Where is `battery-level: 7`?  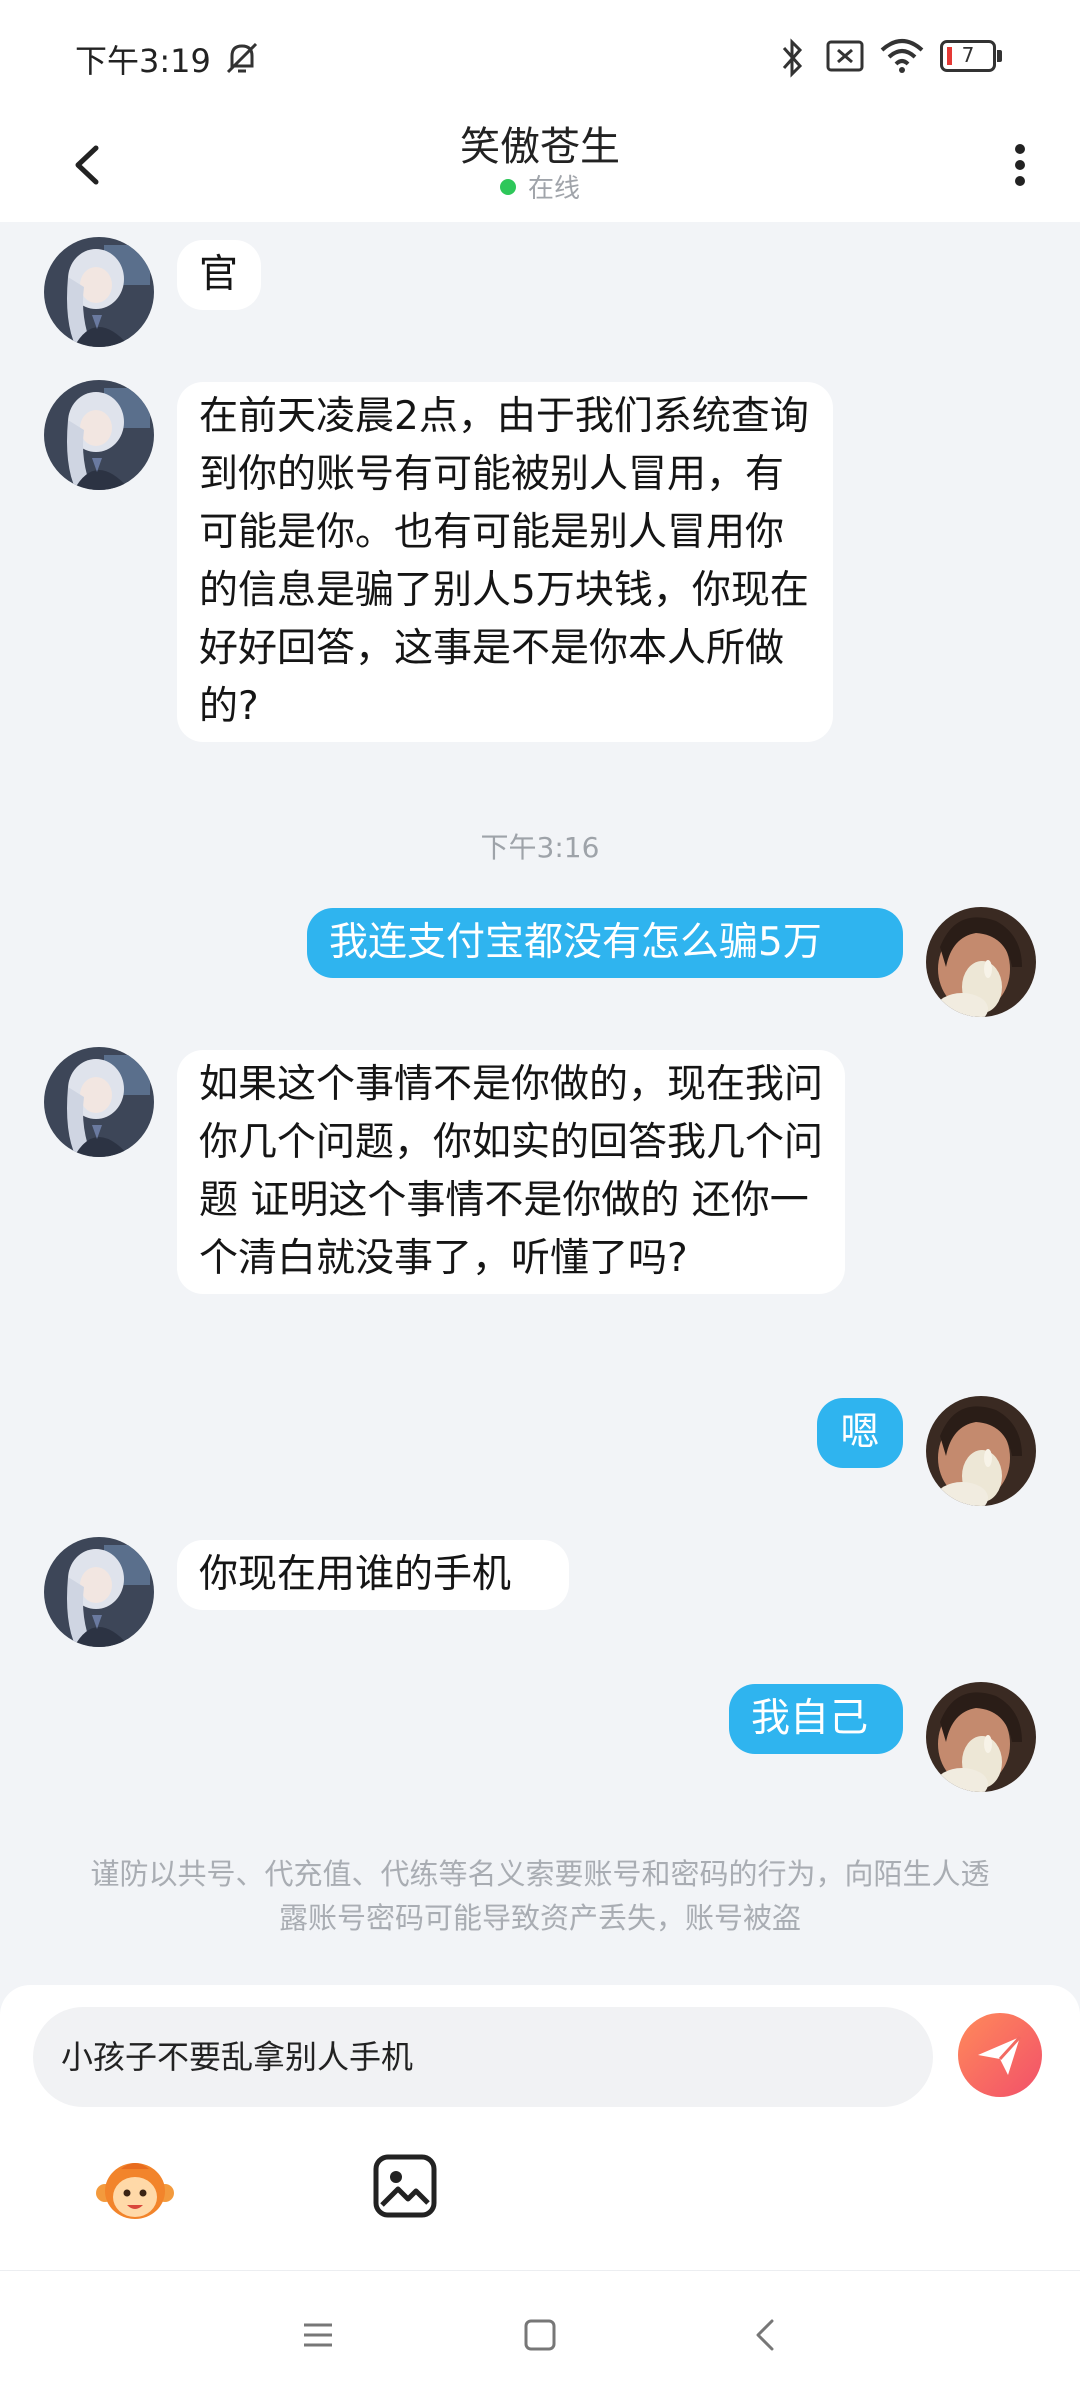
battery-level: 7 is located at coordinates (968, 55).